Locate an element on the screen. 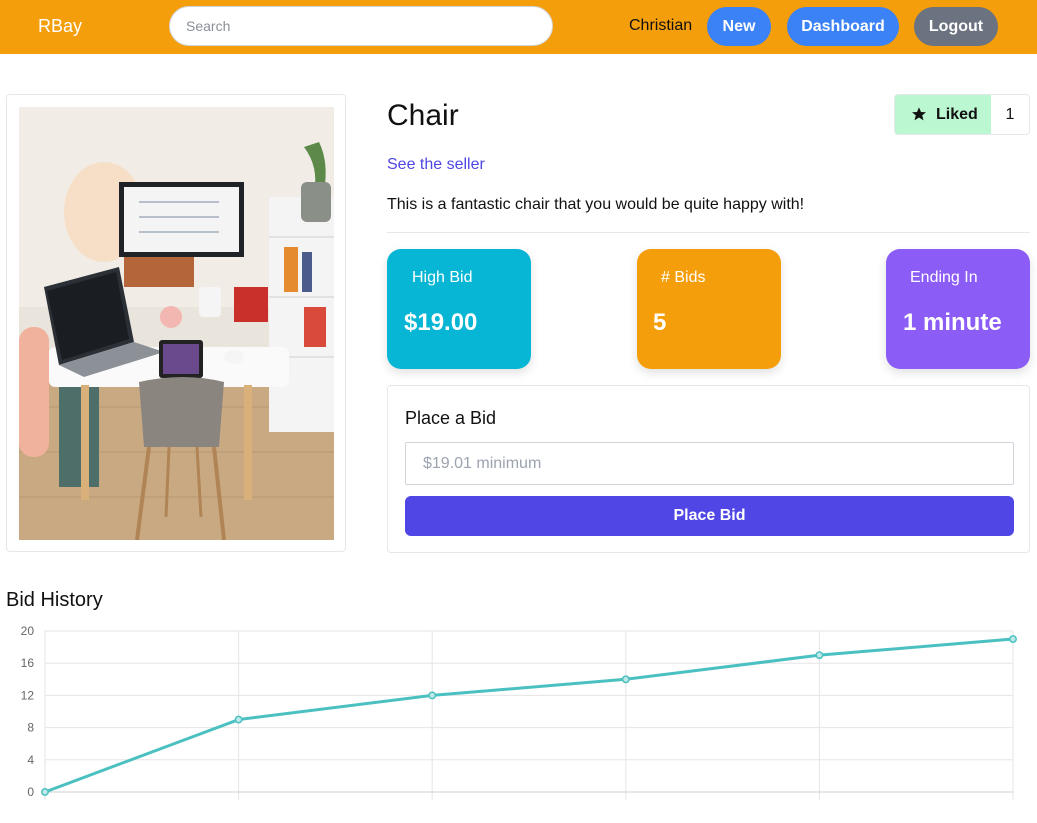 The height and width of the screenshot is (823, 1037). y-tick-label: 20 is located at coordinates (28, 631).